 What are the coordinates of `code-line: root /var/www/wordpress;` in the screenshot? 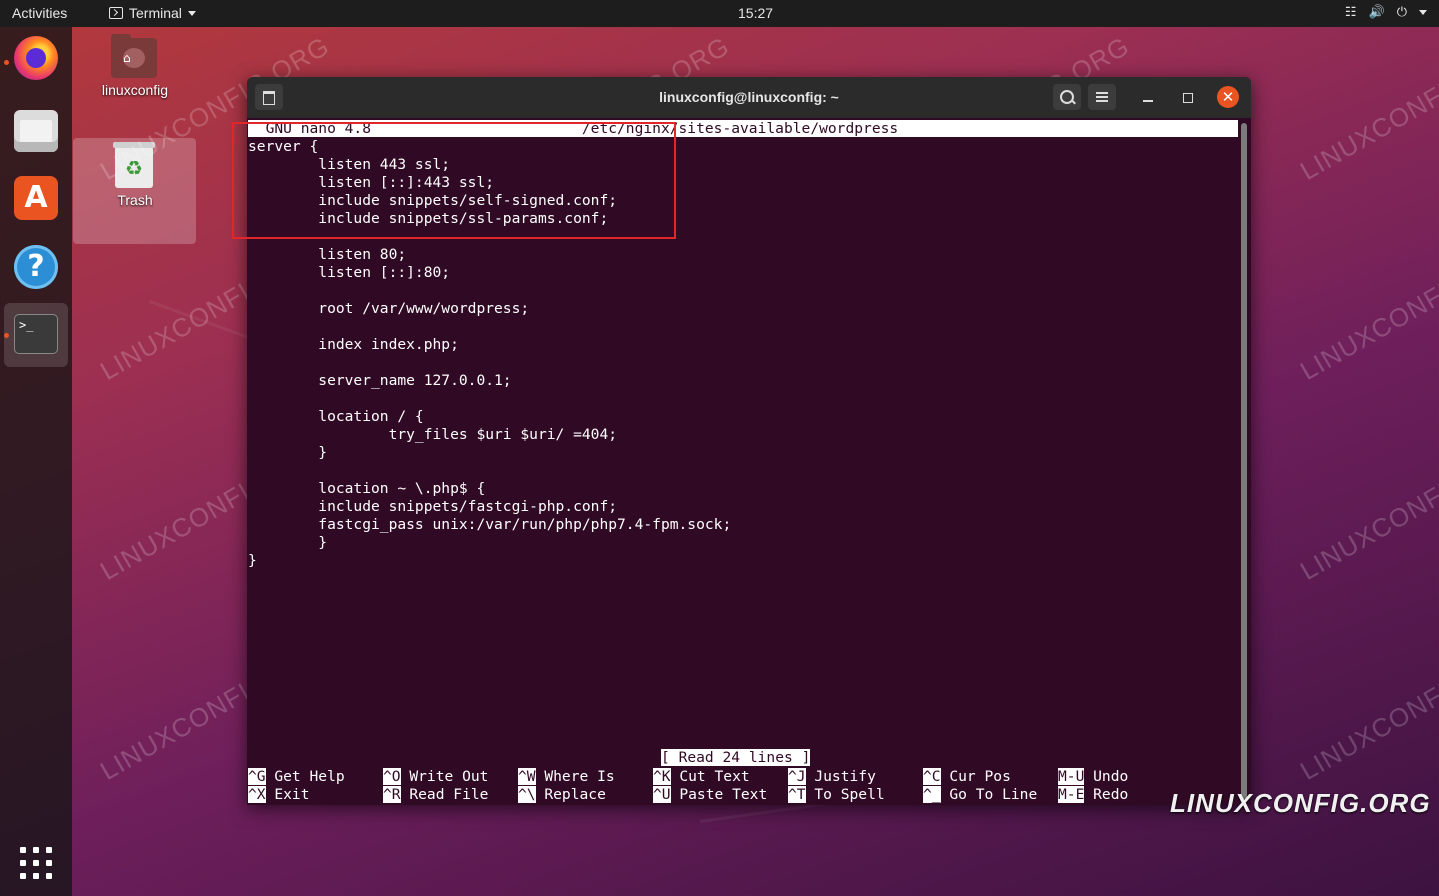 It's located at (389, 308).